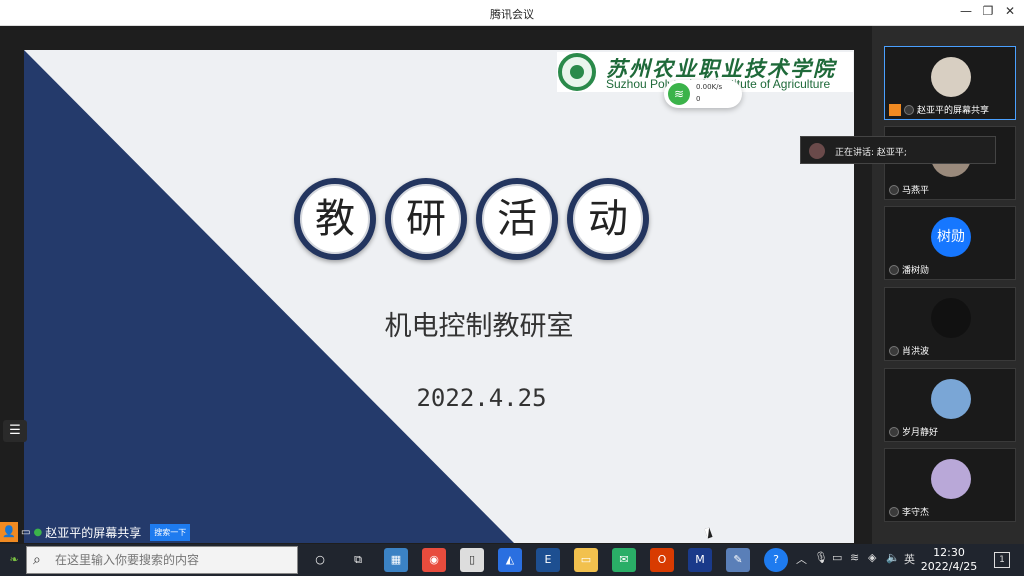 The image size is (1024, 576). What do you see at coordinates (949, 552) in the screenshot?
I see `clock-time: 12:30` at bounding box center [949, 552].